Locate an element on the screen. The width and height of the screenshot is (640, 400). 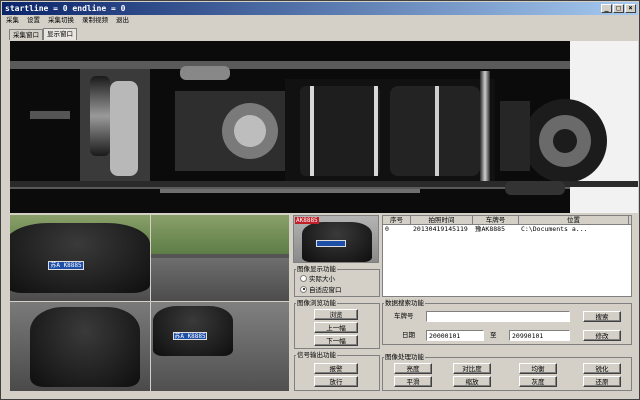
date-to-label: 至 is located at coordinates (493, 335).